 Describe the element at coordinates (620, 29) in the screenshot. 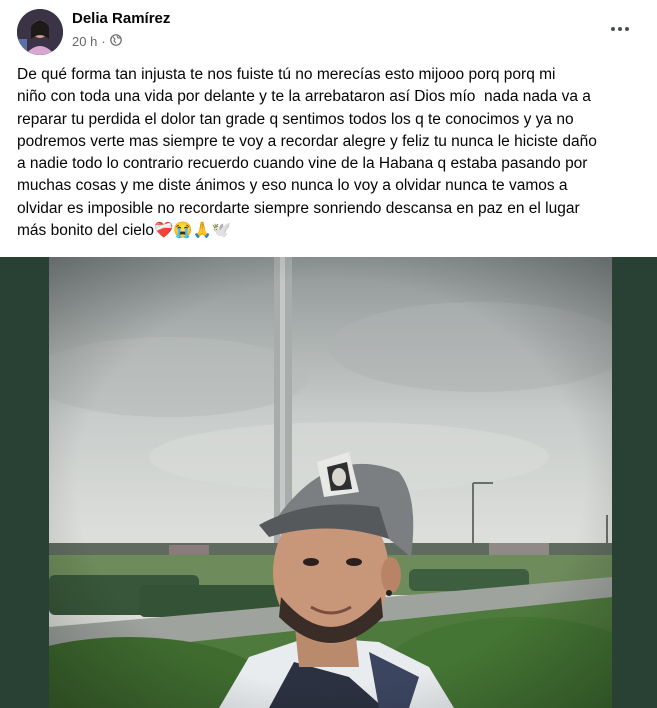

I see `more-options-button` at that location.